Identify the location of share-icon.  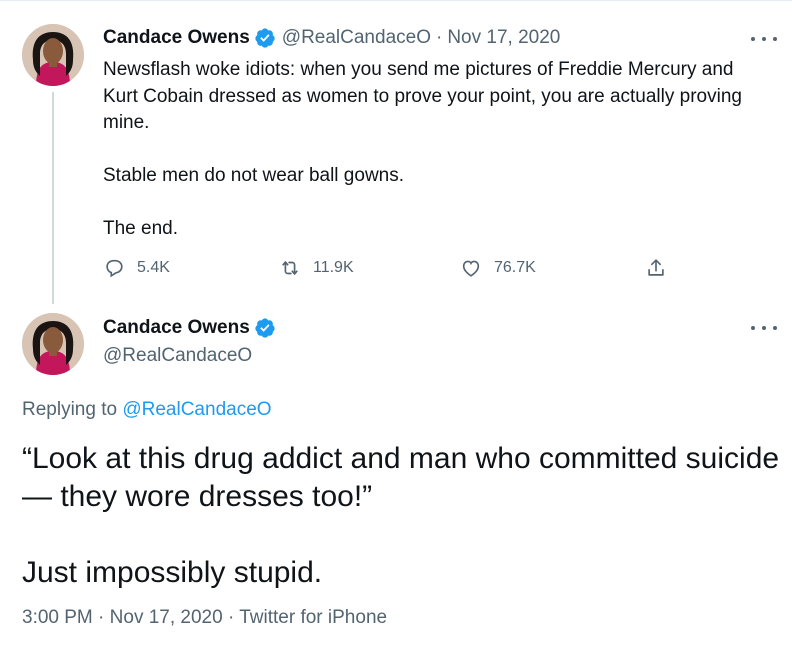
(656, 267).